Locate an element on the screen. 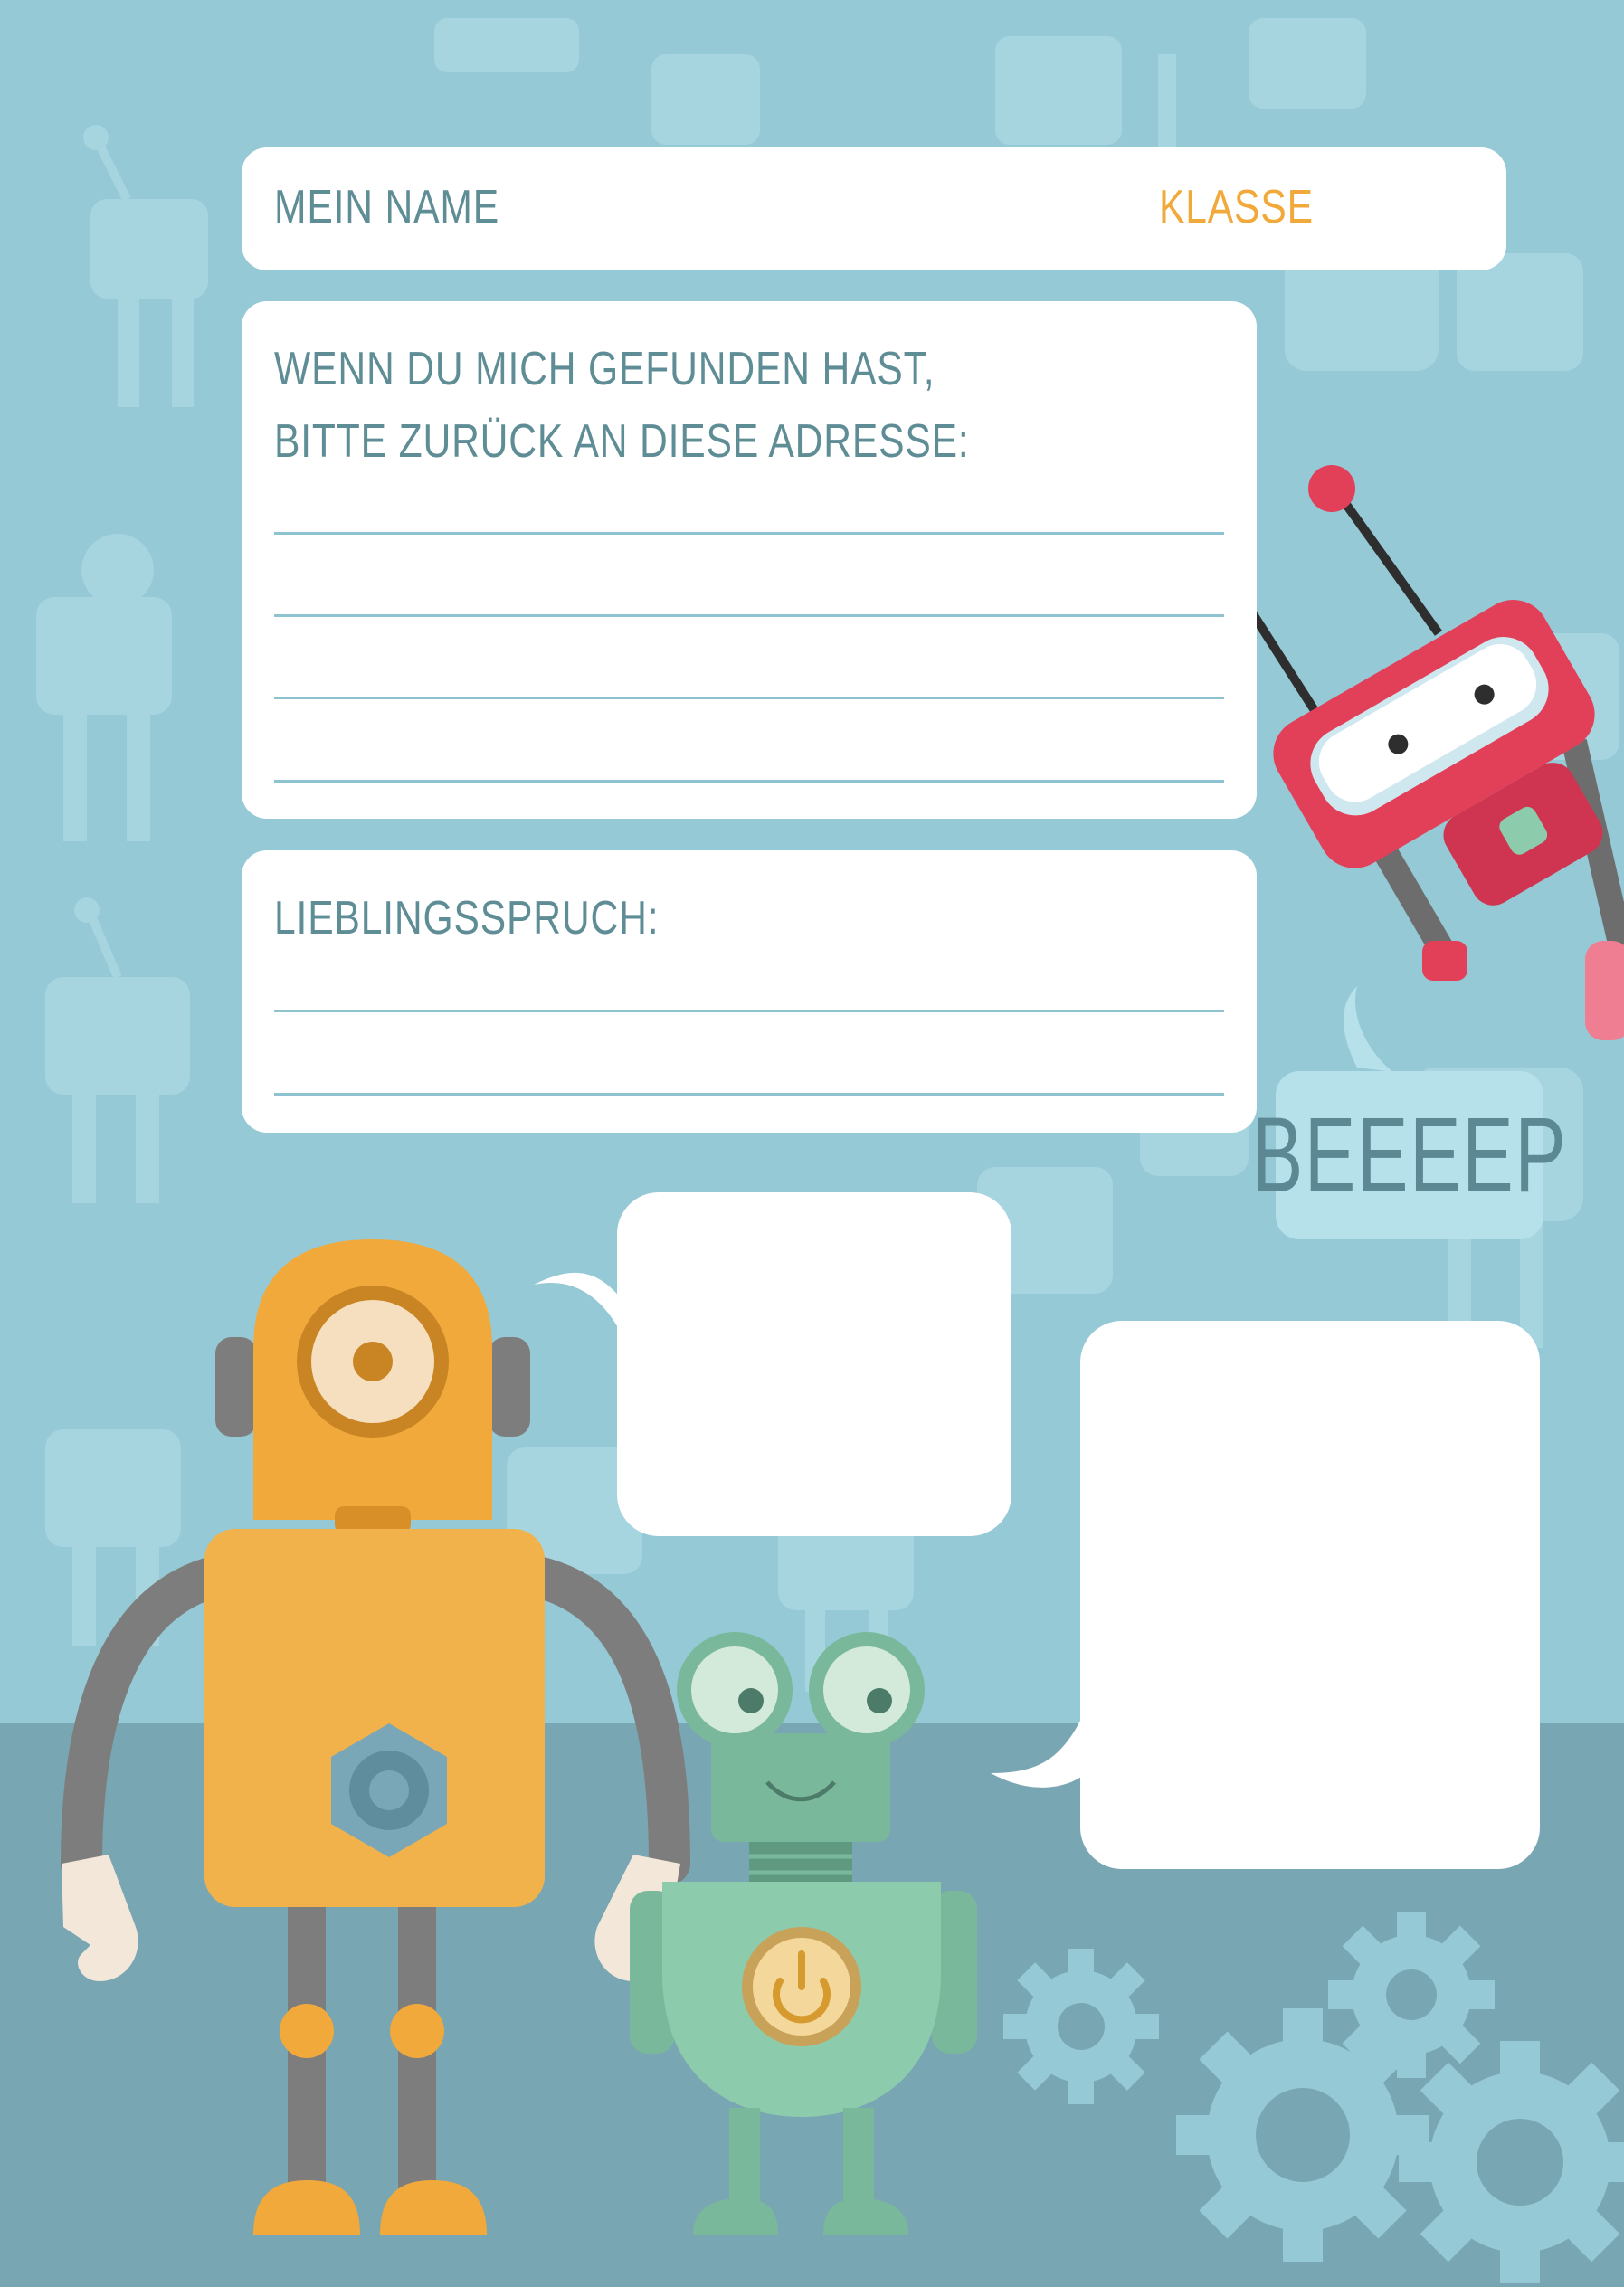  gear-small is located at coordinates (1081, 2026).